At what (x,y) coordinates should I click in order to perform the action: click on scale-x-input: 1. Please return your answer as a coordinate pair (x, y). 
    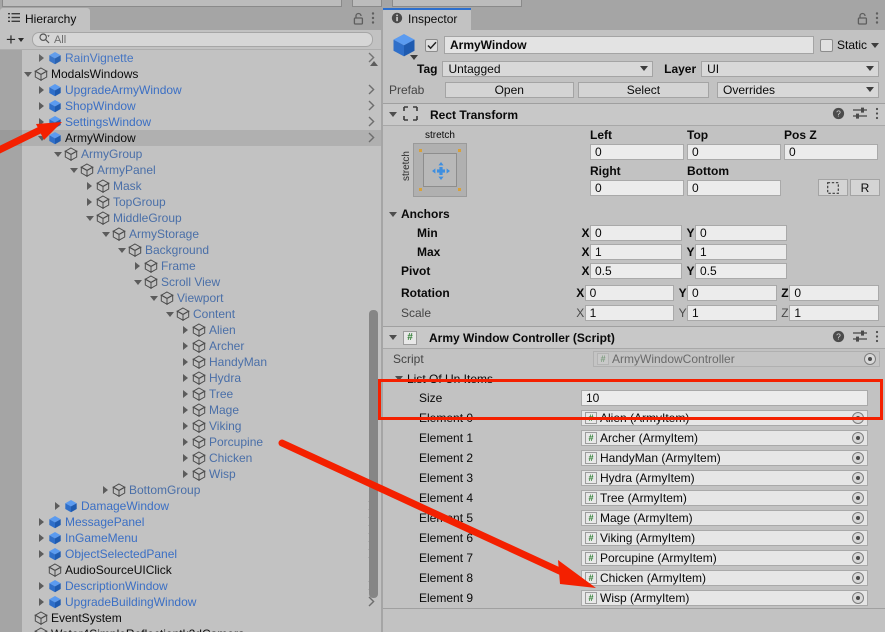
    Looking at the image, I should click on (629, 312).